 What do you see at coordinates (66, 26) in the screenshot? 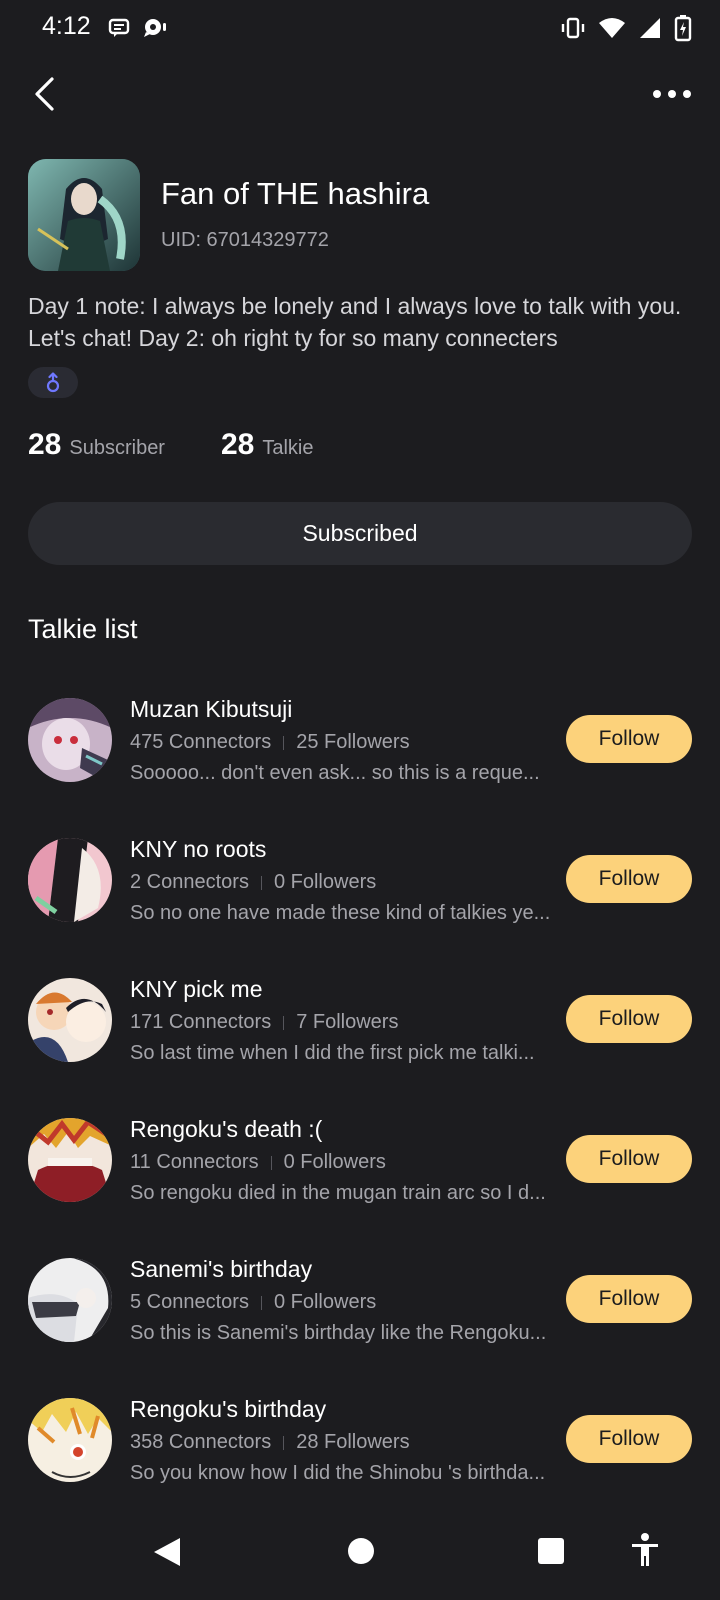
I see `status-time: 4:12` at bounding box center [66, 26].